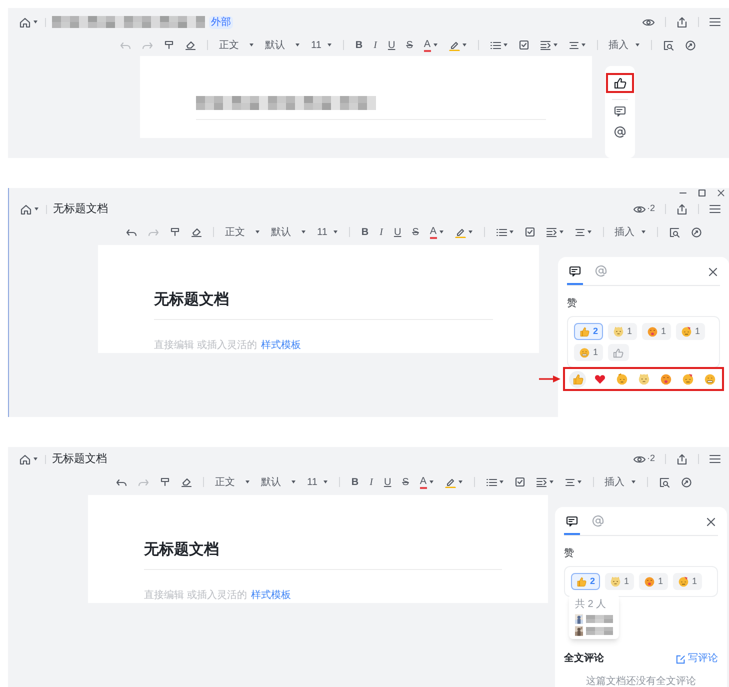 The width and height of the screenshot is (729, 687). What do you see at coordinates (579, 232) in the screenshot?
I see `align-icon` at bounding box center [579, 232].